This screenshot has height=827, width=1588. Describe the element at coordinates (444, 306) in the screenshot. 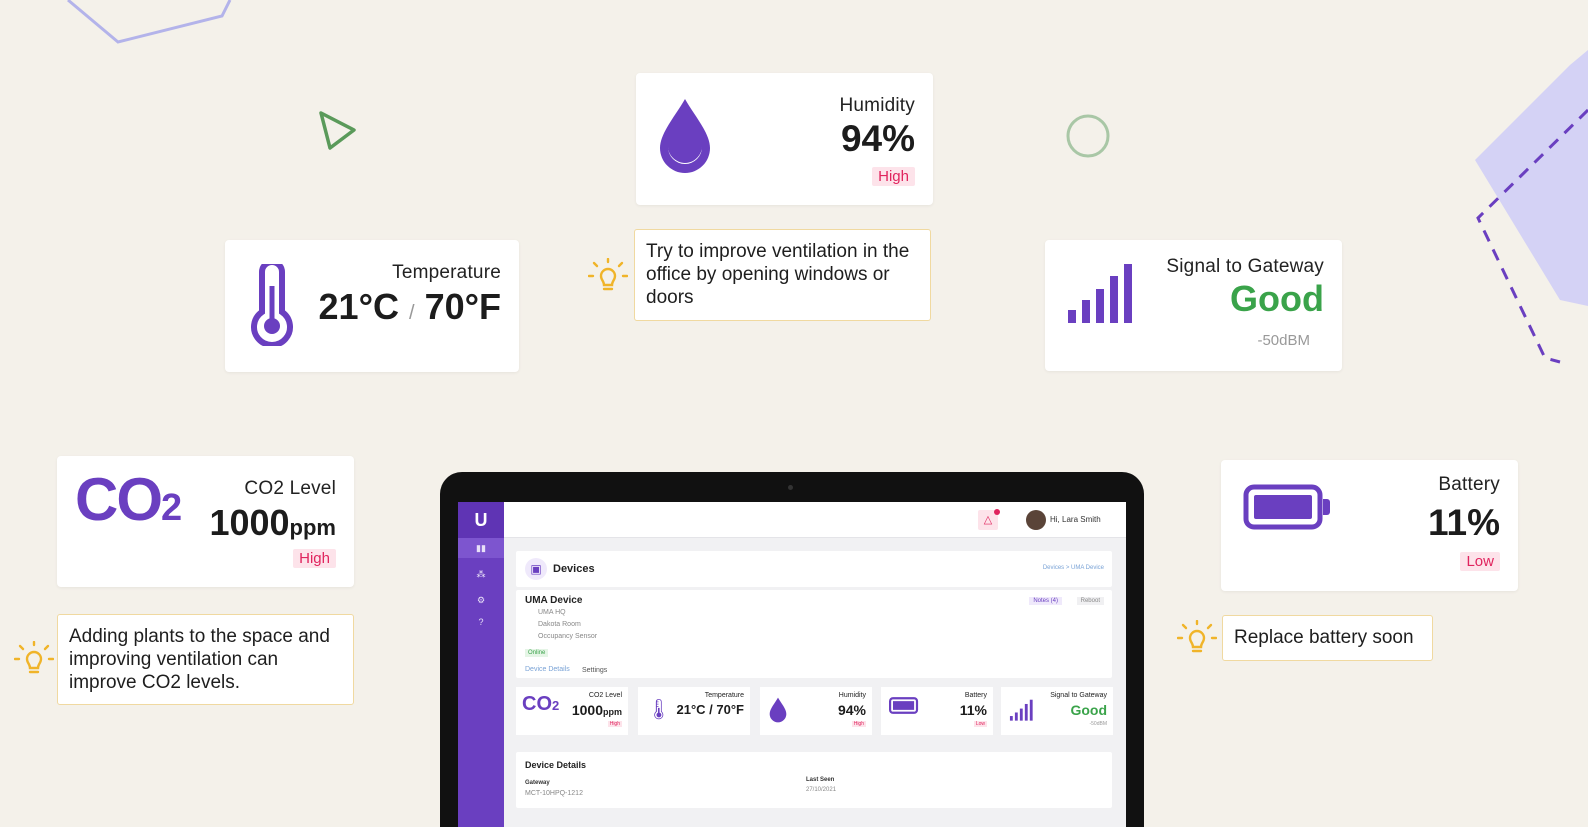

I see `temperature-fahrenheit: 70` at that location.